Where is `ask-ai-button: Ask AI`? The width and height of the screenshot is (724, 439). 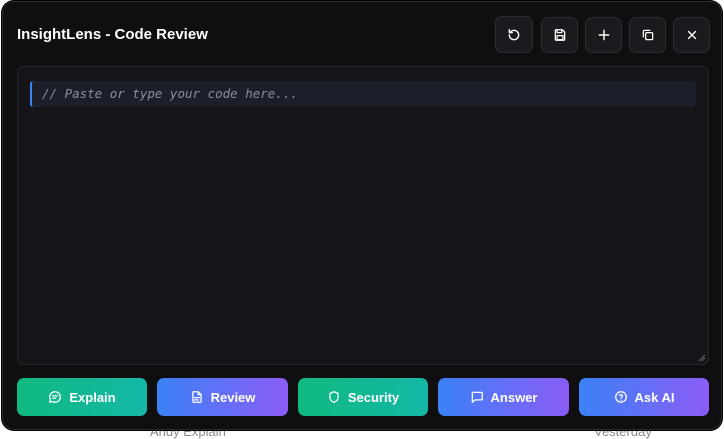 ask-ai-button: Ask AI is located at coordinates (644, 397).